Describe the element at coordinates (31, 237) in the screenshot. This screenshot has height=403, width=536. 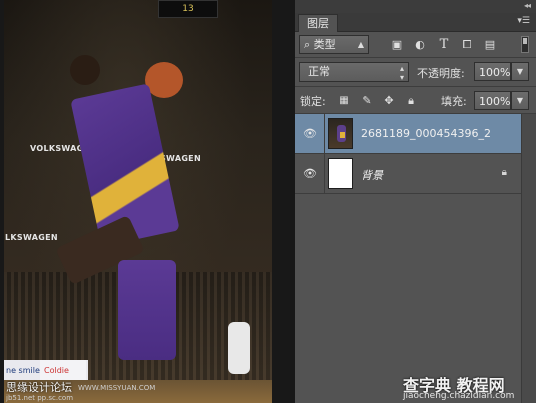
I see `arena-banner: LKSWAGEN` at that location.